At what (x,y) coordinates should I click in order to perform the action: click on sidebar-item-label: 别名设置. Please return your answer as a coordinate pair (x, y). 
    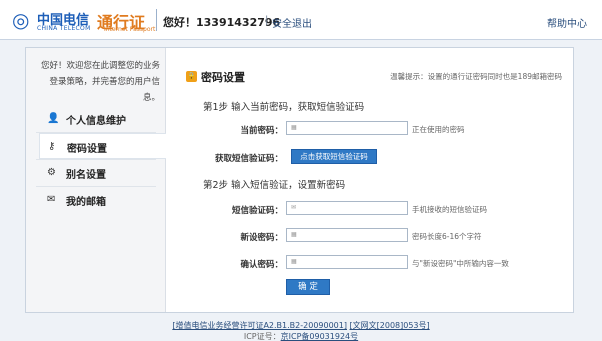
    Looking at the image, I should click on (86, 175).